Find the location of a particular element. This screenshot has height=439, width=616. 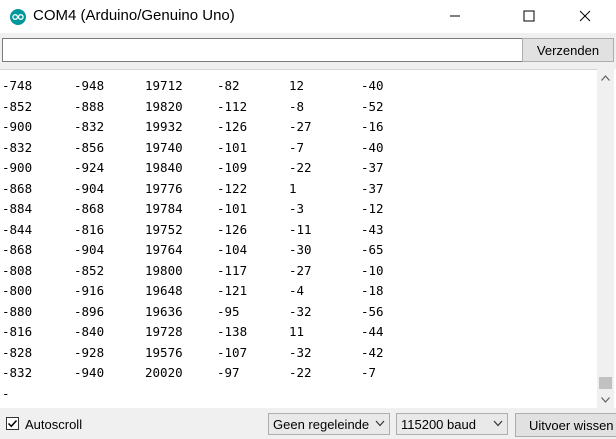

output-value: -42 is located at coordinates (372, 352).